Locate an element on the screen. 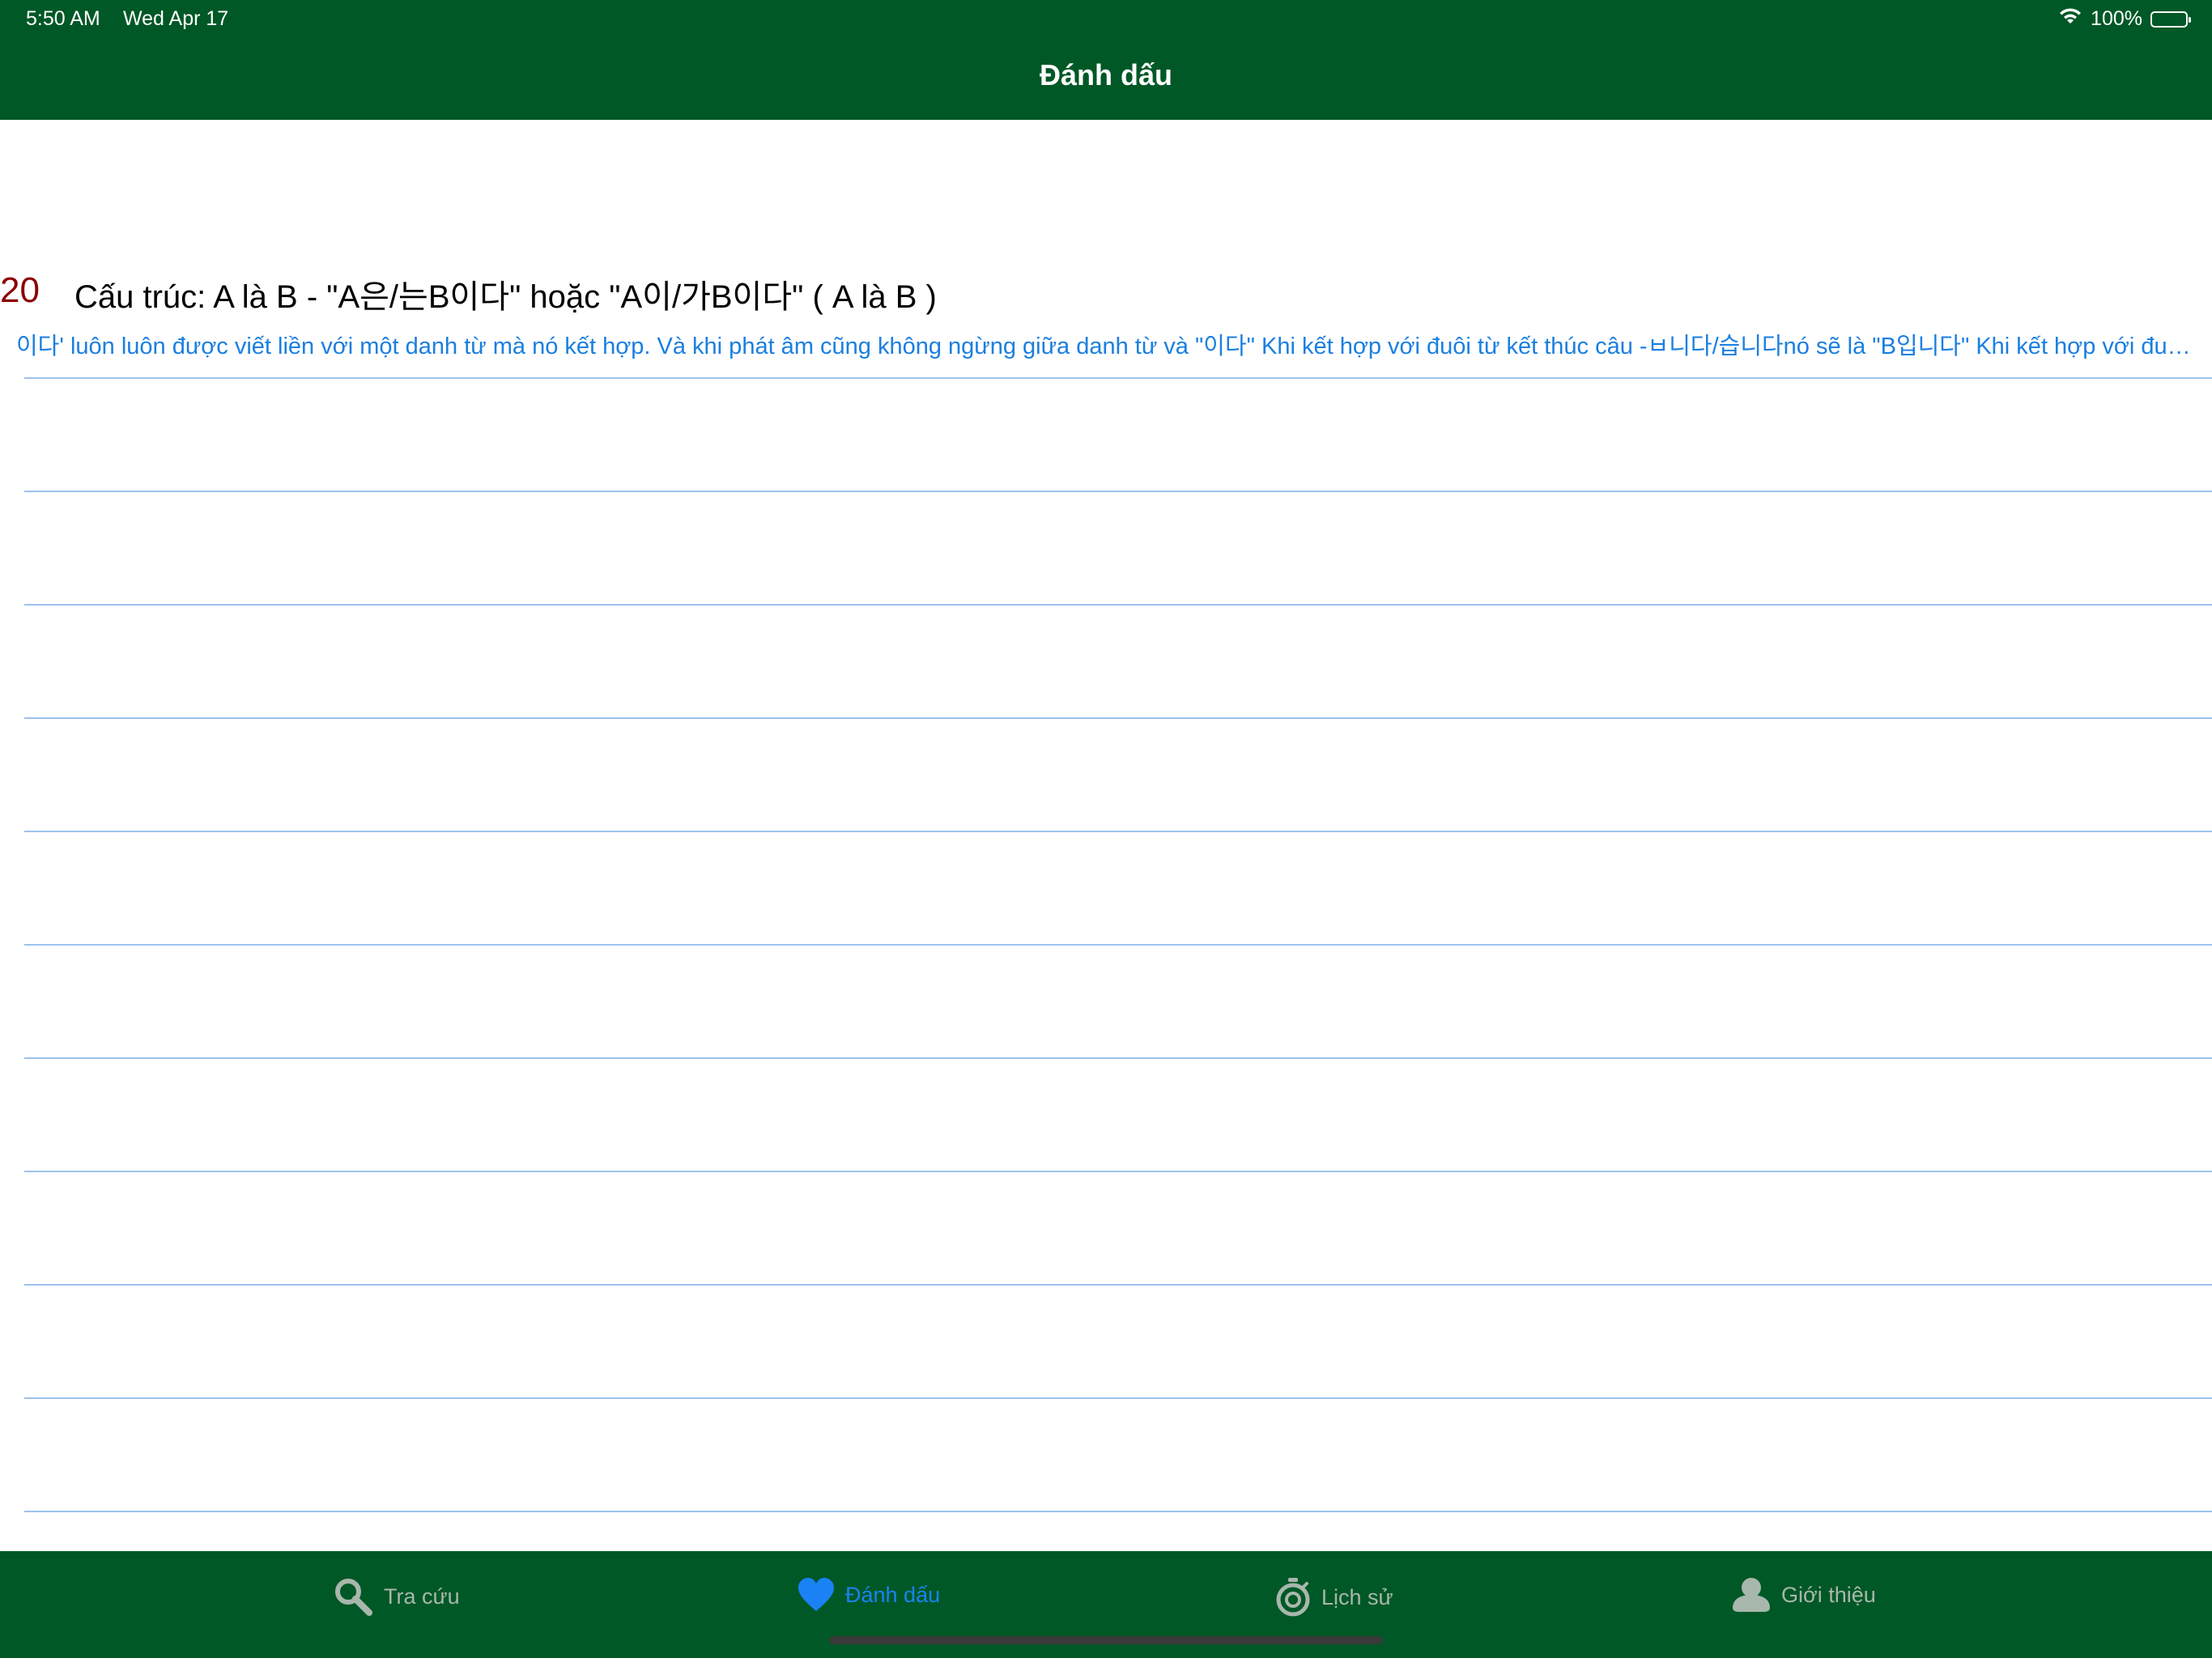 The width and height of the screenshot is (2212, 1658). tab-label: Giới thiệu is located at coordinates (1829, 1594).